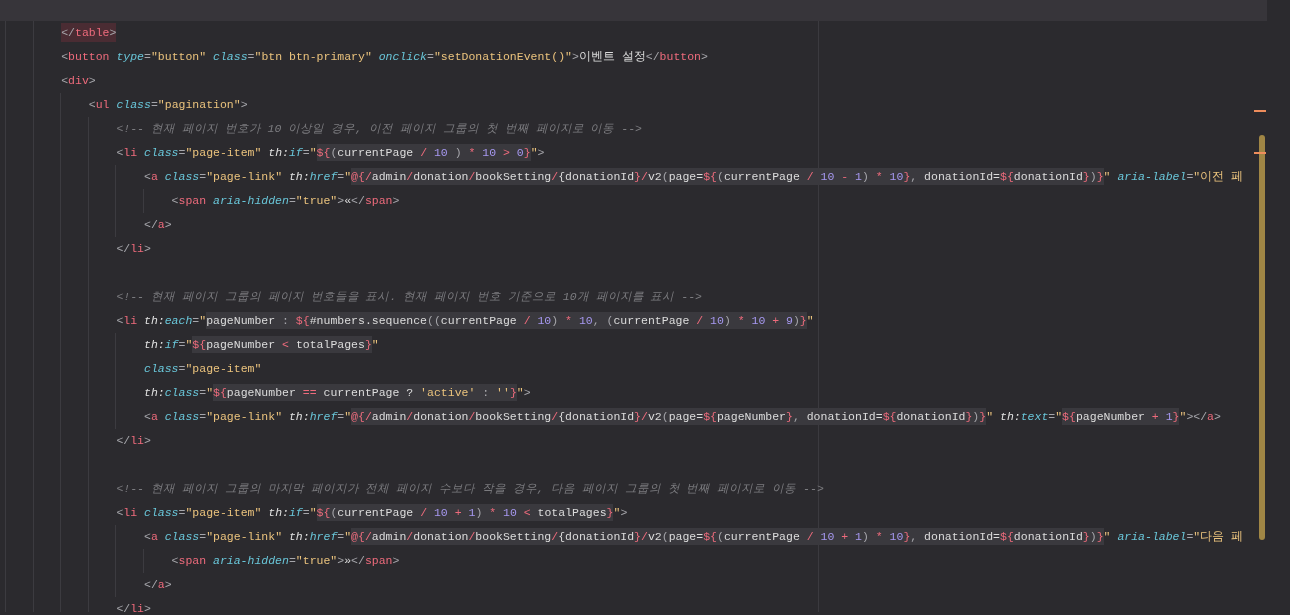  What do you see at coordinates (285, 201) in the screenshot?
I see `code-line: <span aria-hidden="true">«</span>` at bounding box center [285, 201].